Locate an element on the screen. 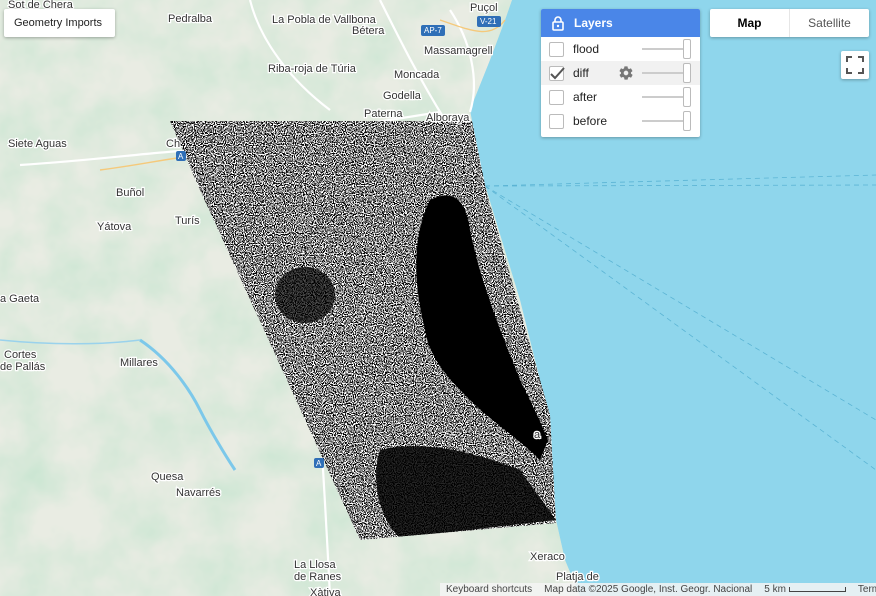  layer-checkbox-diff is located at coordinates (557, 73).